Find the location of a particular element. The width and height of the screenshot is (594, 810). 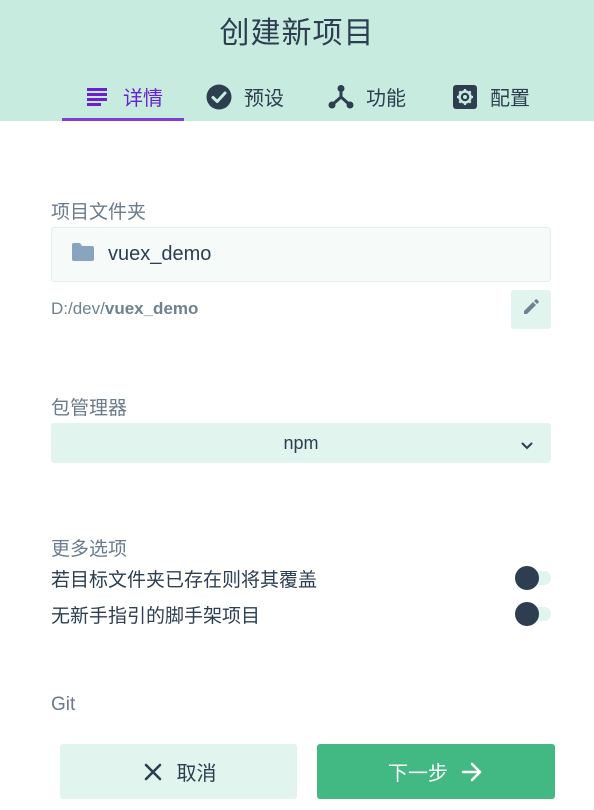

tab-presets-label: 预设 is located at coordinates (264, 99).